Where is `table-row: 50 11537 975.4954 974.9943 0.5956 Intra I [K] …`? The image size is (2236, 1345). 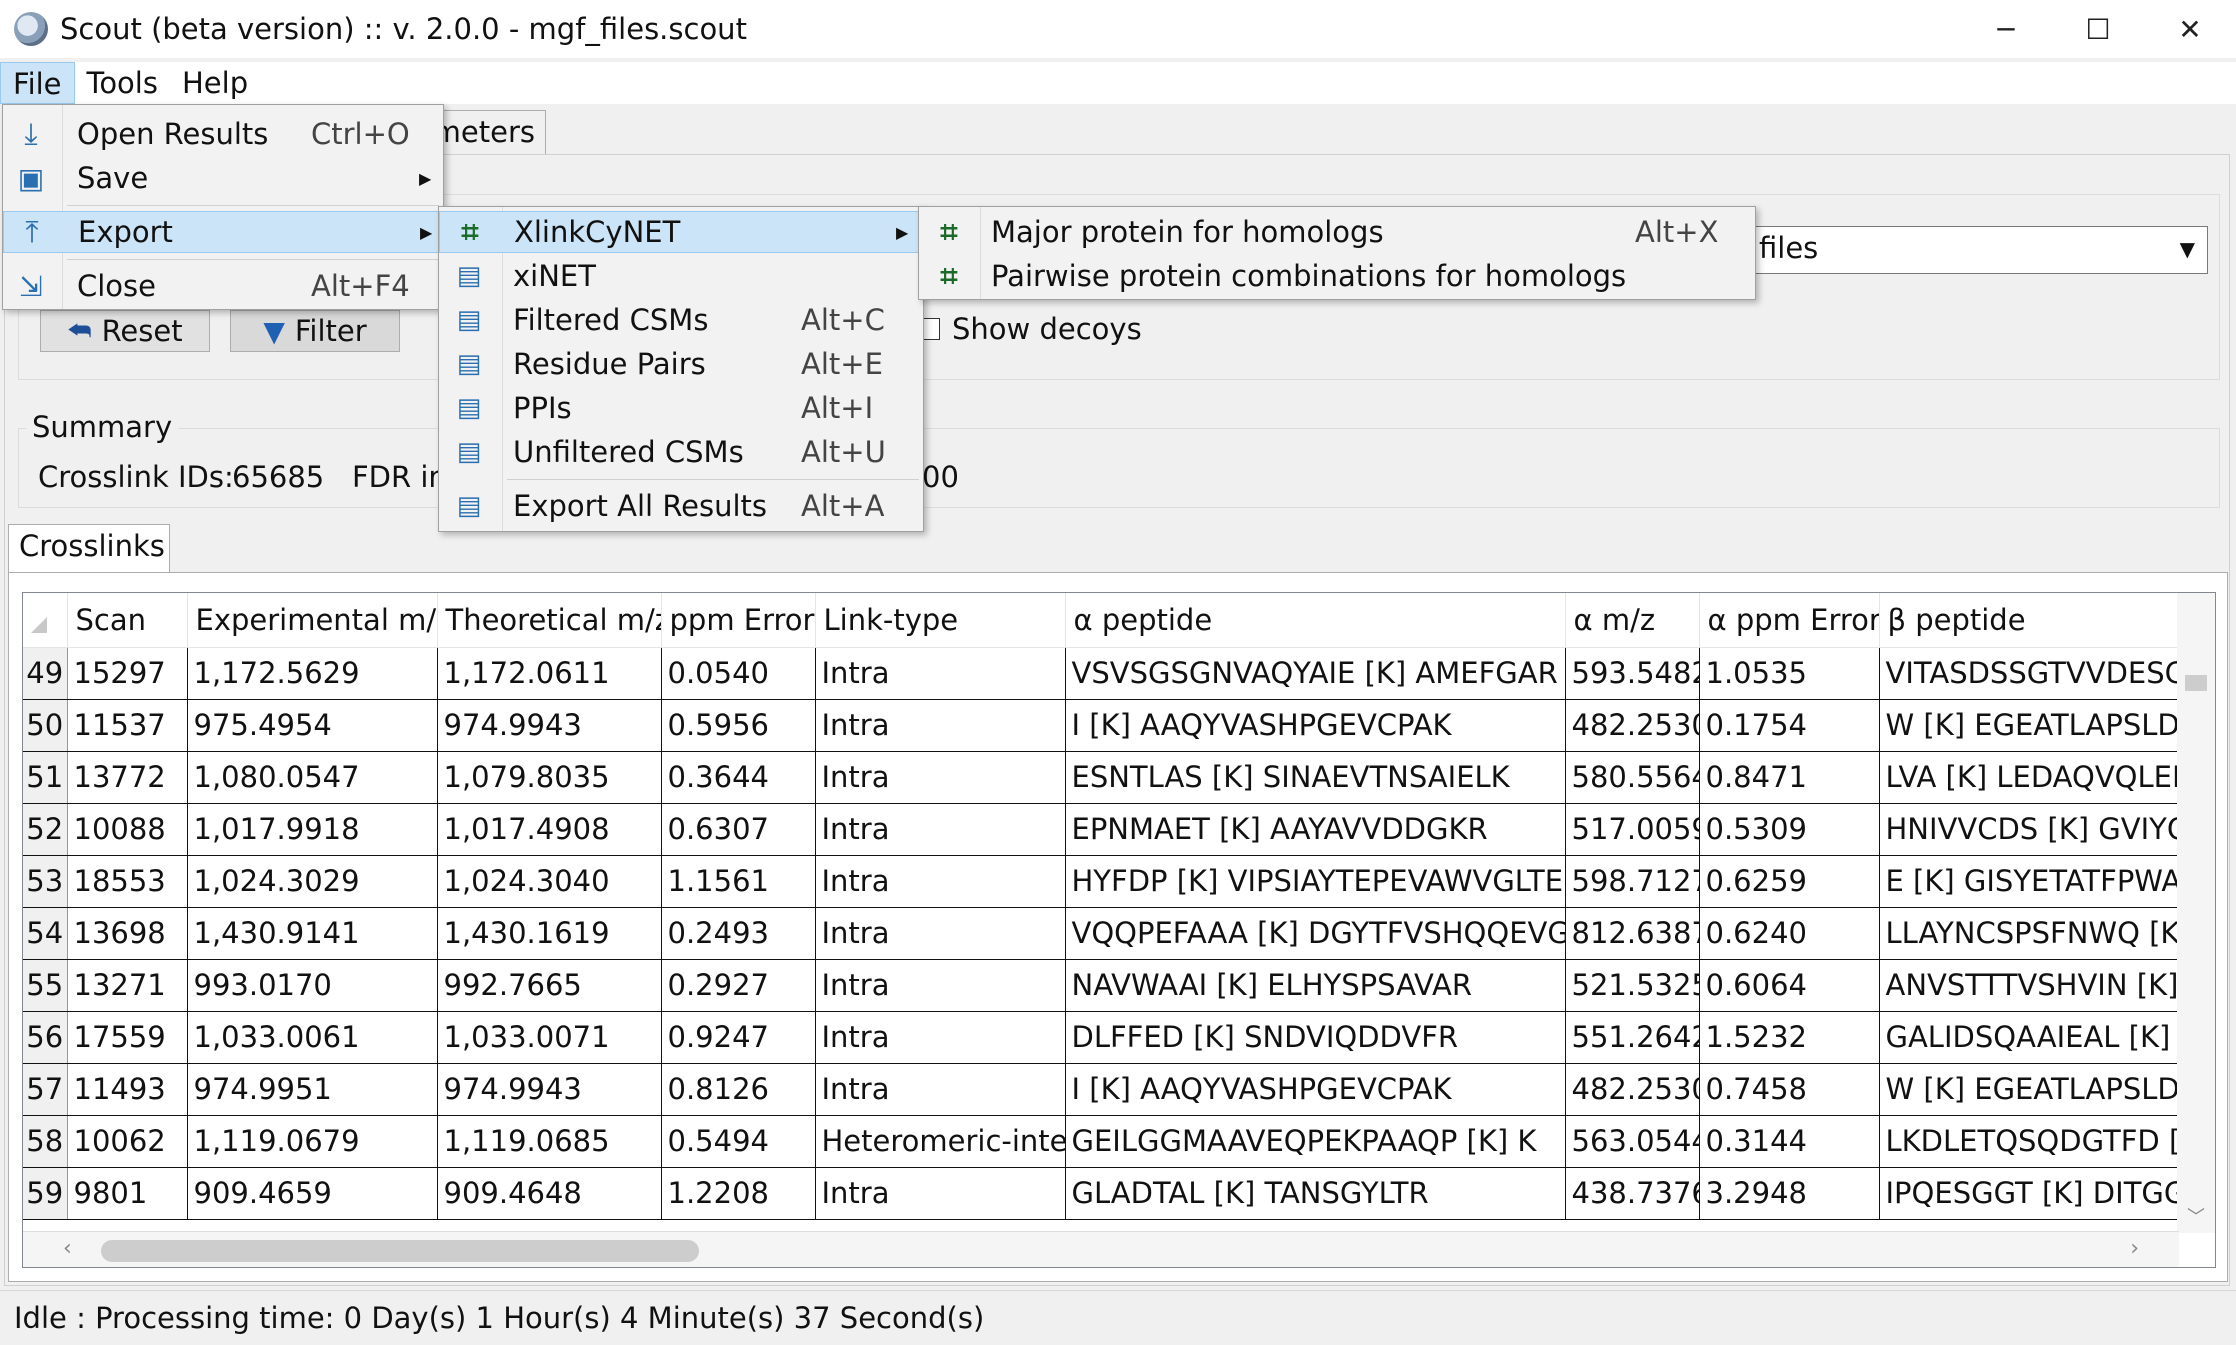 table-row: 50 11537 975.4954 974.9943 0.5956 Intra I [K] … is located at coordinates (1101, 725).